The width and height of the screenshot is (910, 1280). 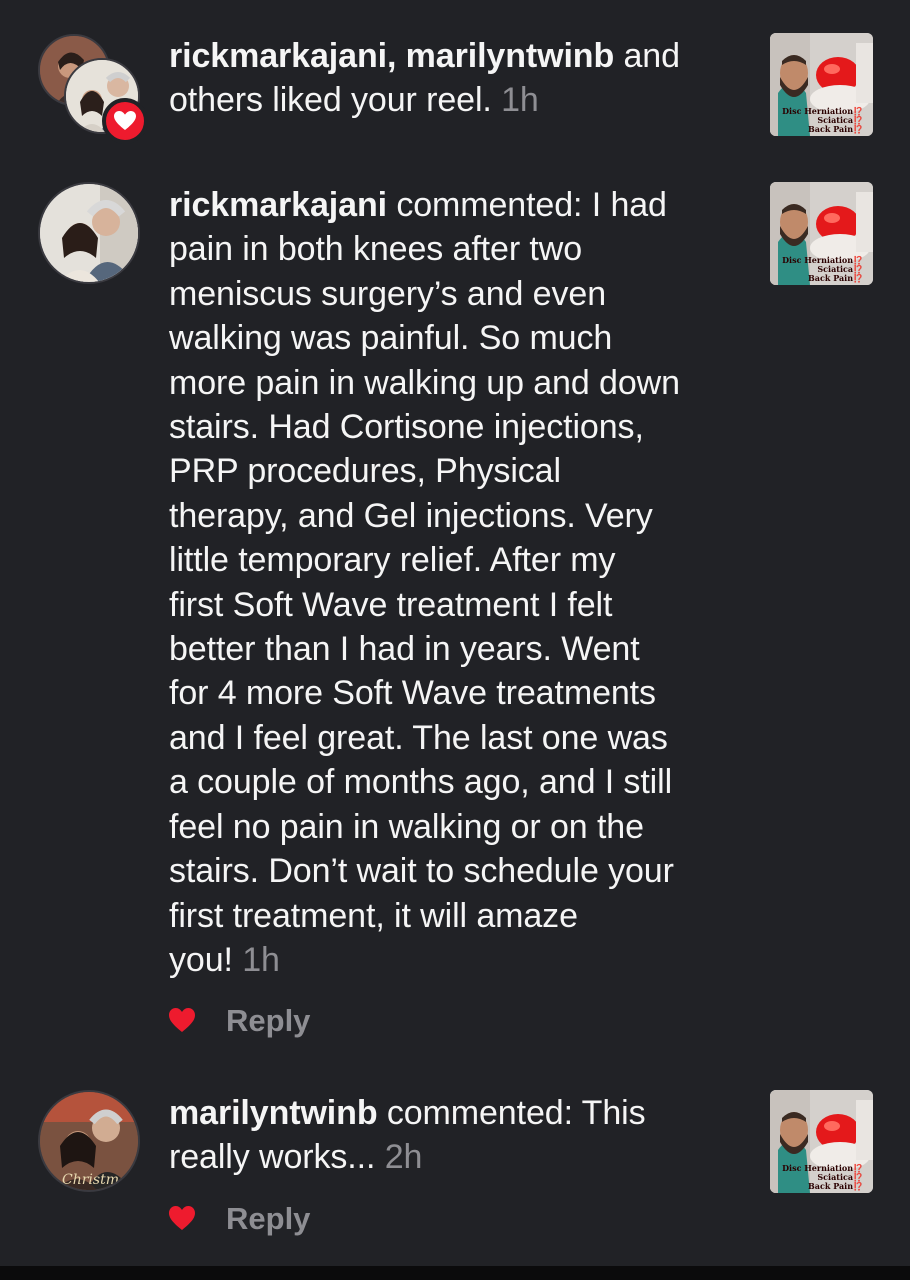 What do you see at coordinates (388, 293) in the screenshot?
I see `comment-body-line: meniscus surgery’s and even` at bounding box center [388, 293].